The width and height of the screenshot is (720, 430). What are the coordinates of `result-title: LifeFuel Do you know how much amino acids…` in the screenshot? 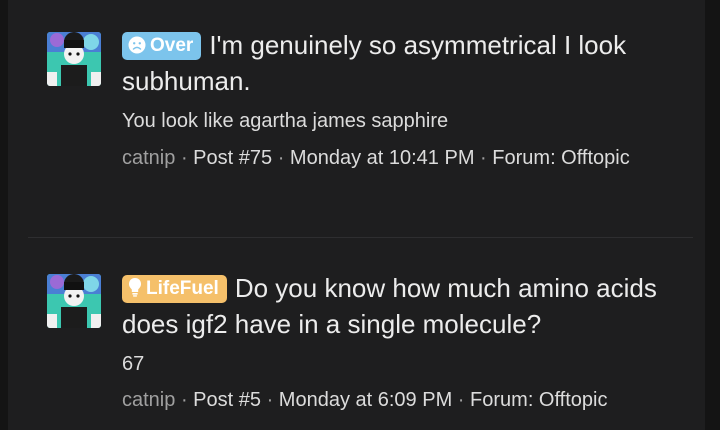 It's located at (402, 306).